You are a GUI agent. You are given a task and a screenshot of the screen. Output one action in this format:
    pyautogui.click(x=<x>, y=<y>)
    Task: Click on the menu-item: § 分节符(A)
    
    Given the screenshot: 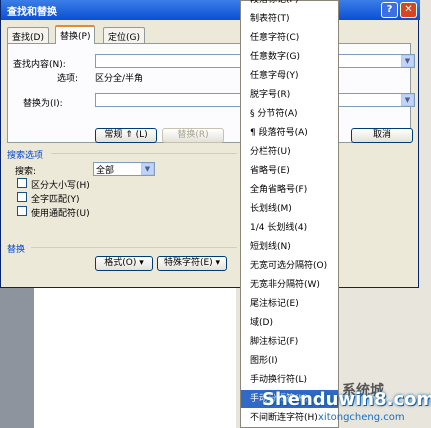 What is the action you would take?
    pyautogui.click(x=289, y=114)
    